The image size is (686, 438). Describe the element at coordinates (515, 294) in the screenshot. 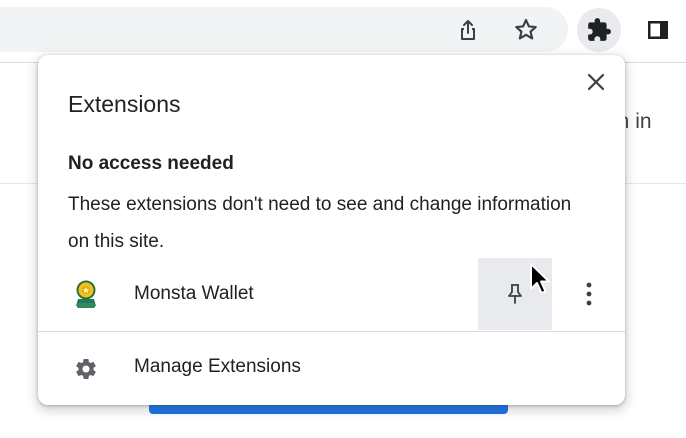

I see `pin-icon` at that location.